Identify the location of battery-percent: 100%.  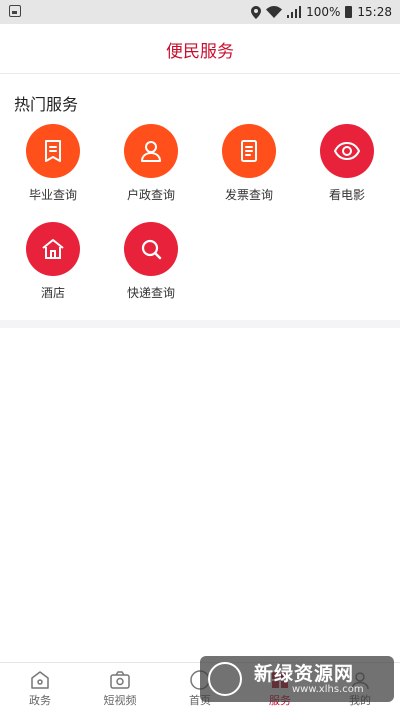
(323, 12).